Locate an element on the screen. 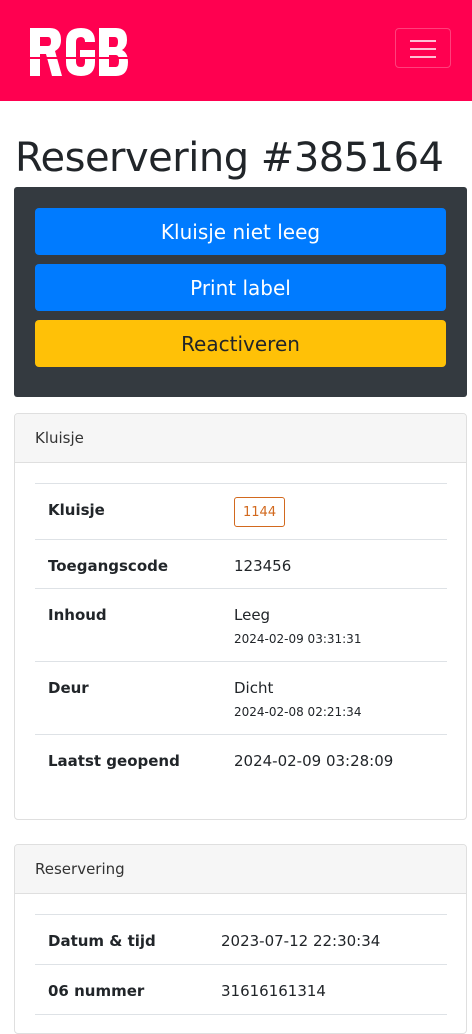 Image resolution: width=472 pixels, height=1034 pixels. last-opened-value: 2024-02-09 03:28:09 is located at coordinates (314, 761).